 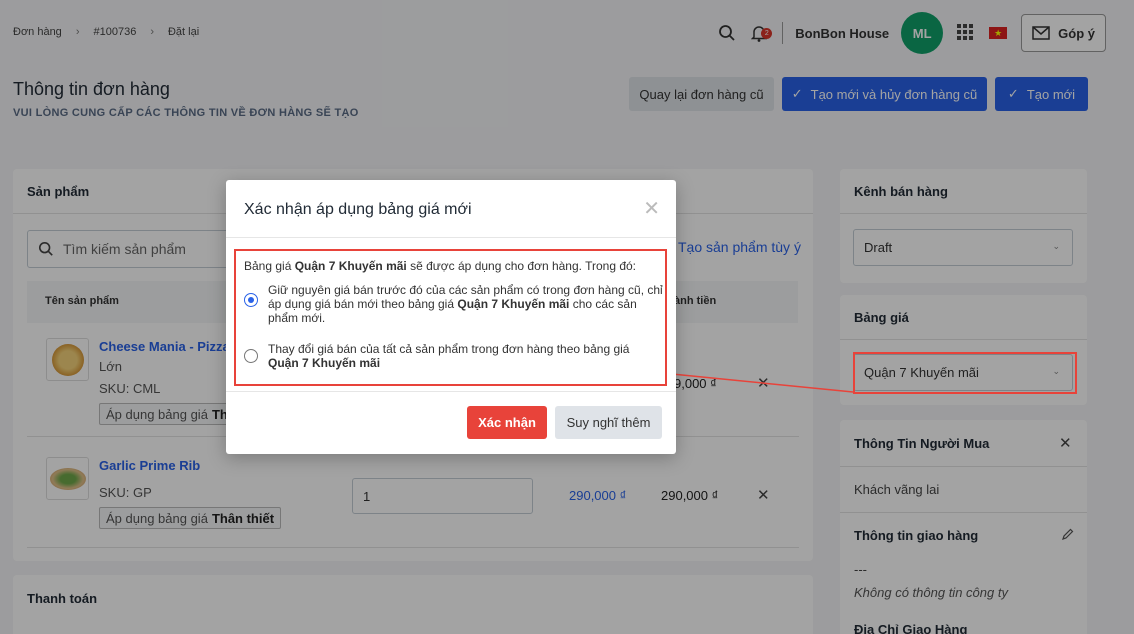 What do you see at coordinates (651, 208) in the screenshot?
I see `close-icon: ✕` at bounding box center [651, 208].